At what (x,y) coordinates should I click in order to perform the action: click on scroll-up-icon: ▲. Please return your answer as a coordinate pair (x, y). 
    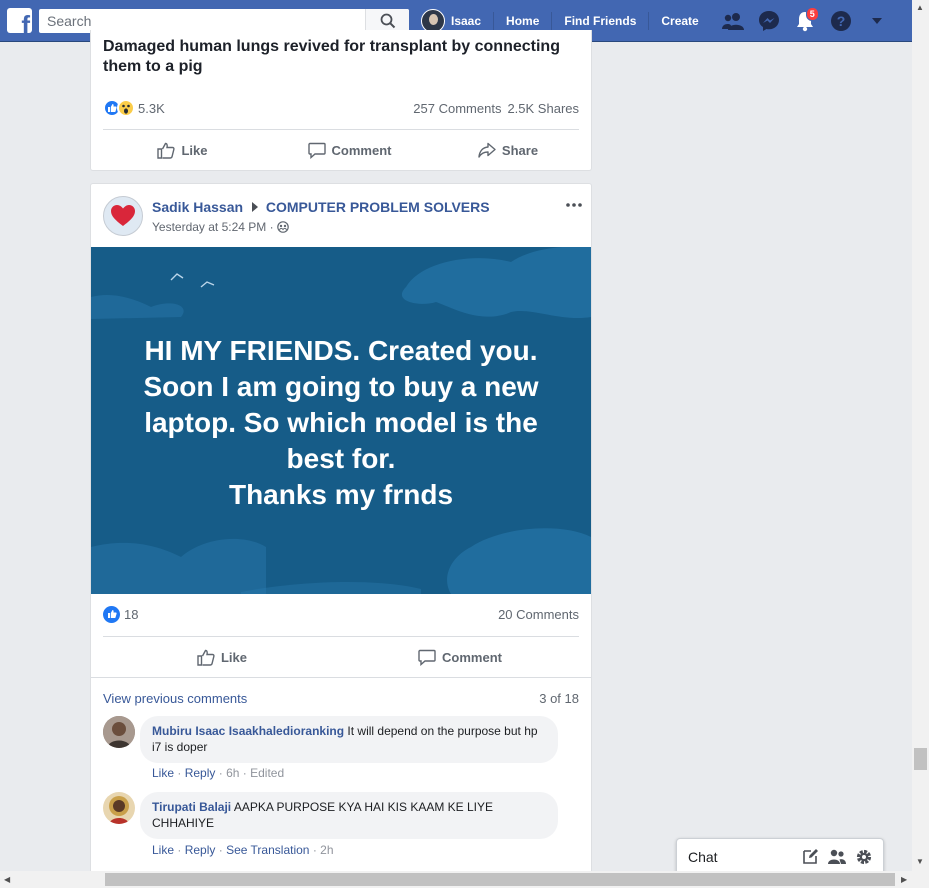
    Looking at the image, I should click on (920, 7).